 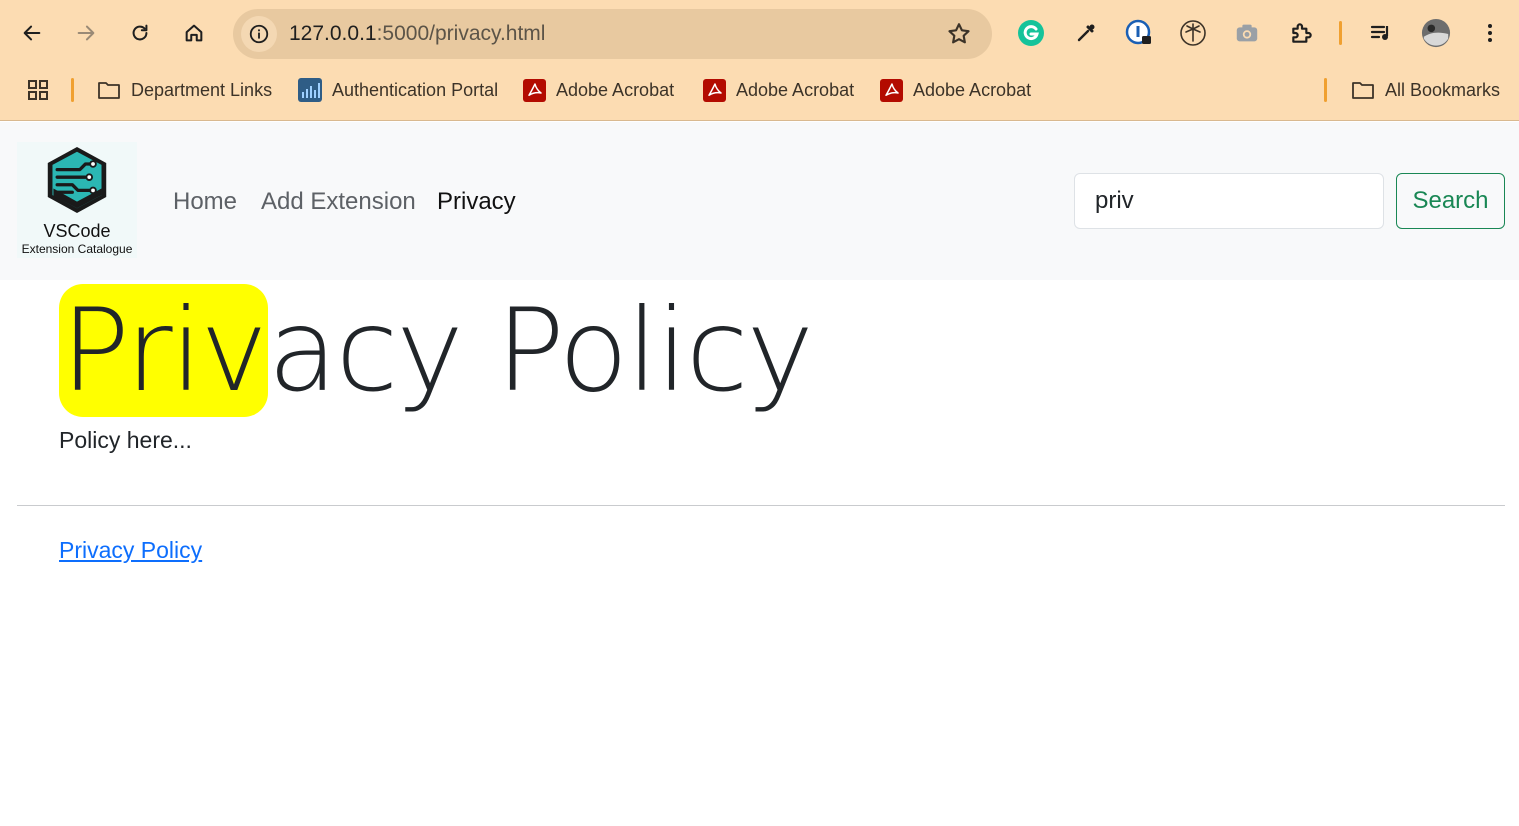 I want to click on url-text: 127.0.0.1:5000/privacy.html, so click(x=417, y=34).